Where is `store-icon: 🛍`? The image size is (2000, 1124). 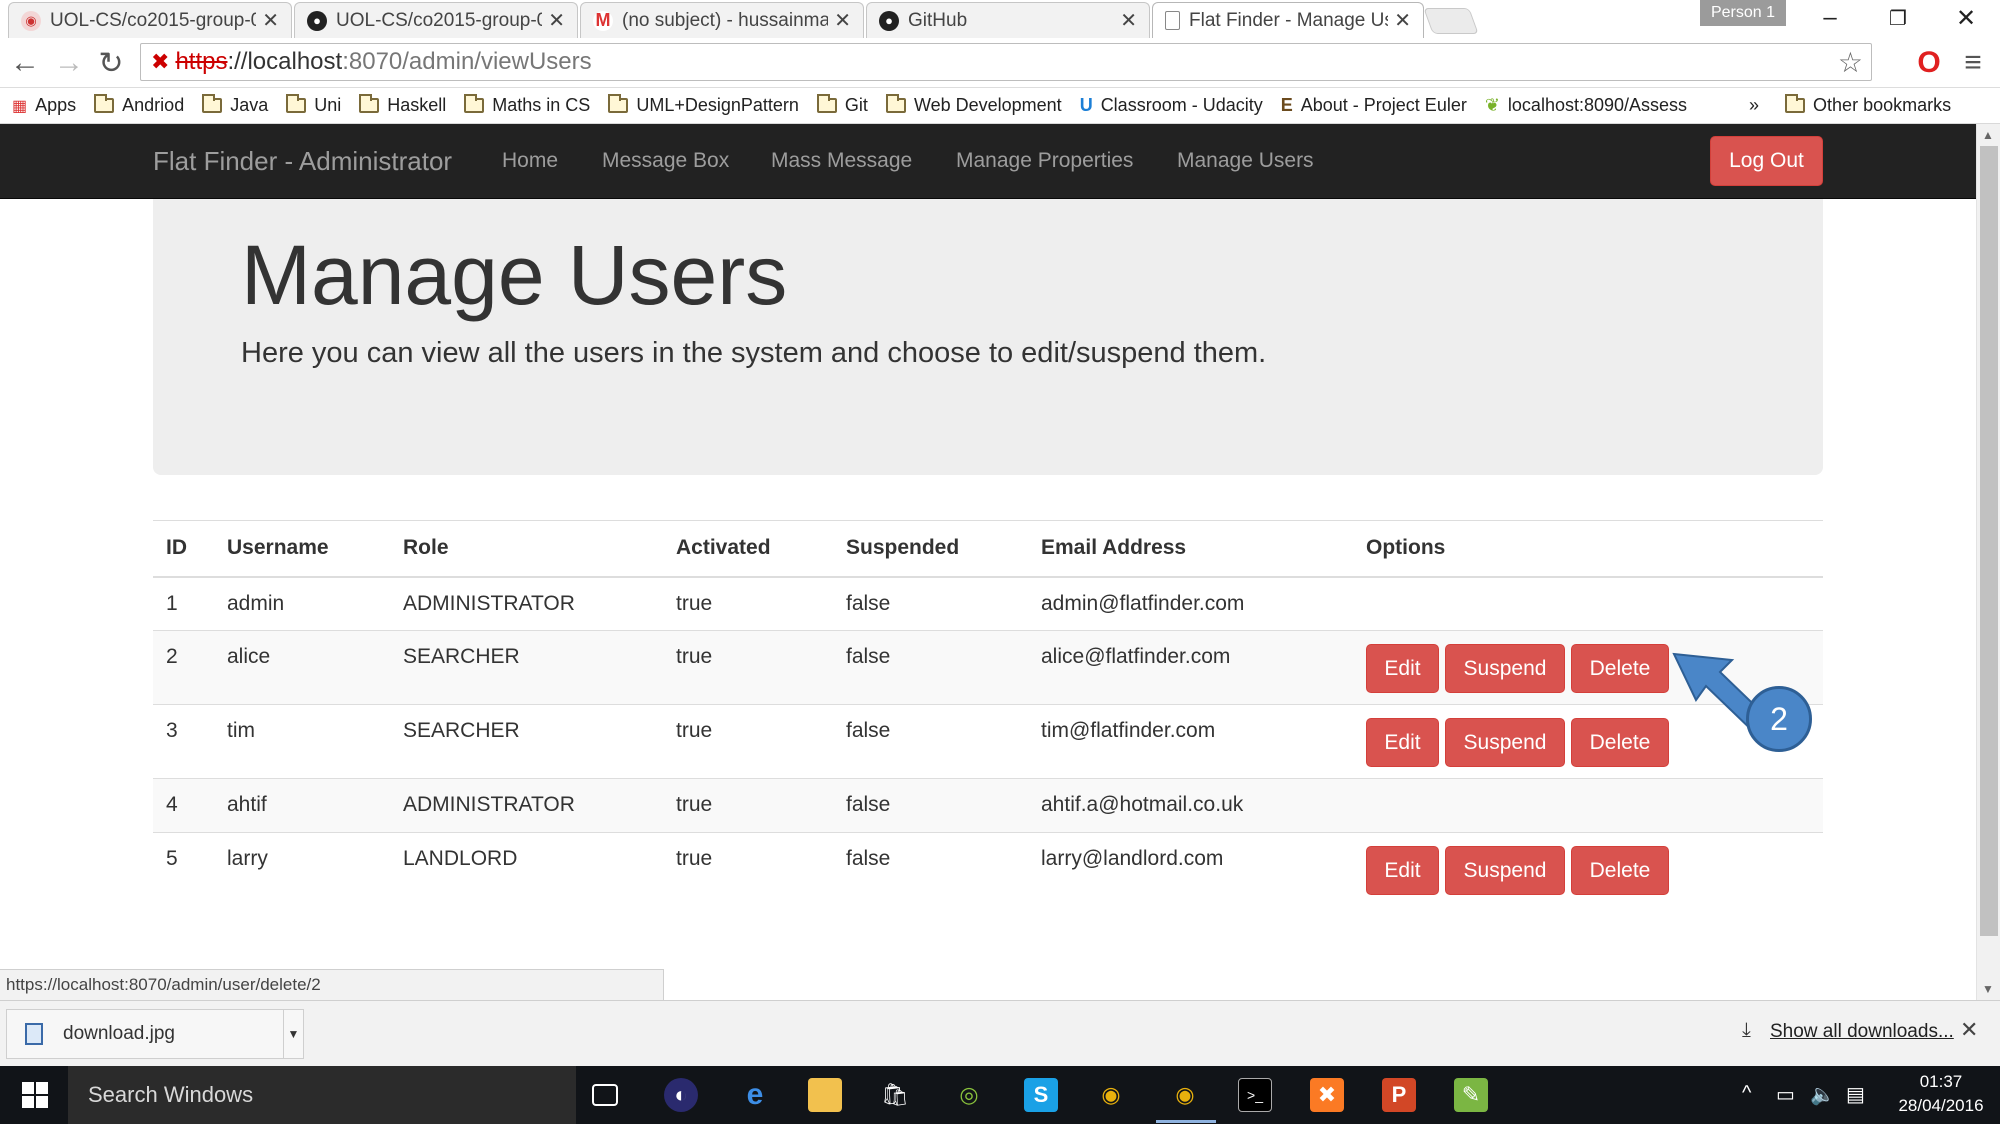 store-icon: 🛍 is located at coordinates (895, 1095).